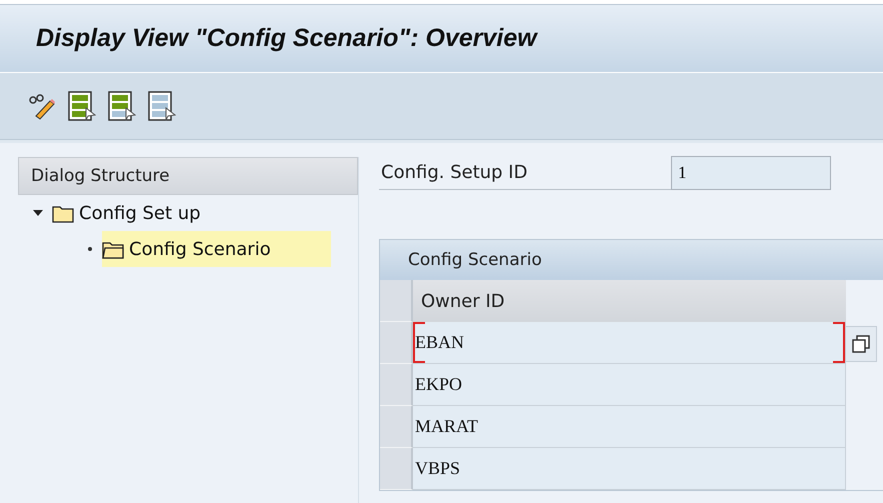 The image size is (883, 503). Describe the element at coordinates (629, 469) in the screenshot. I see `table-cell: VBPS` at that location.